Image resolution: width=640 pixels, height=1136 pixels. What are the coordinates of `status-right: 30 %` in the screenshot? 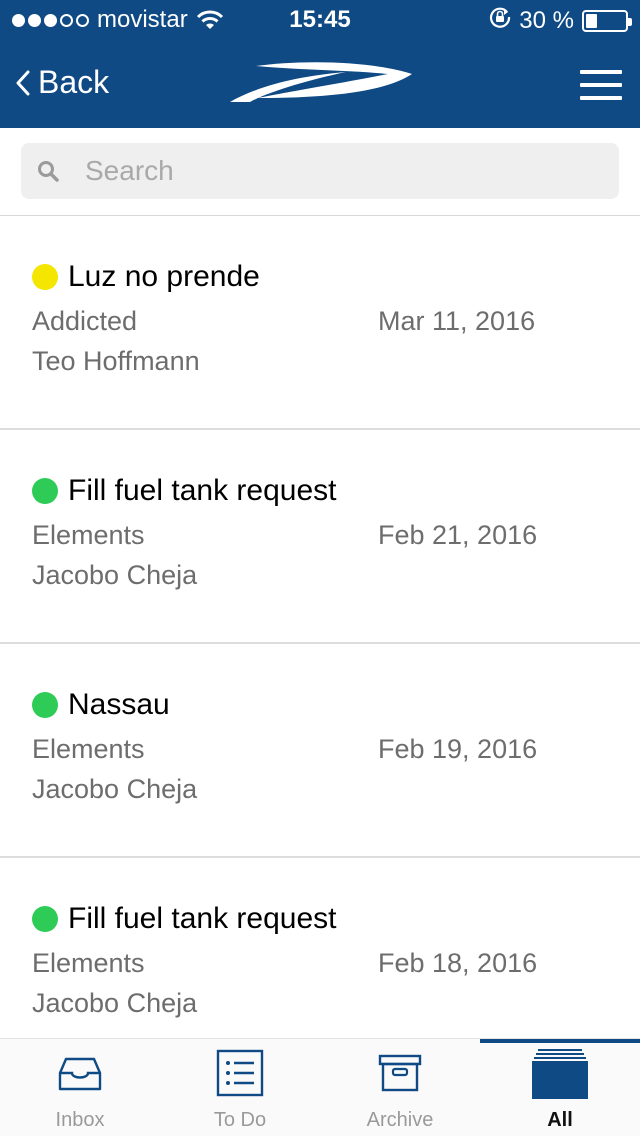 It's located at (560, 20).